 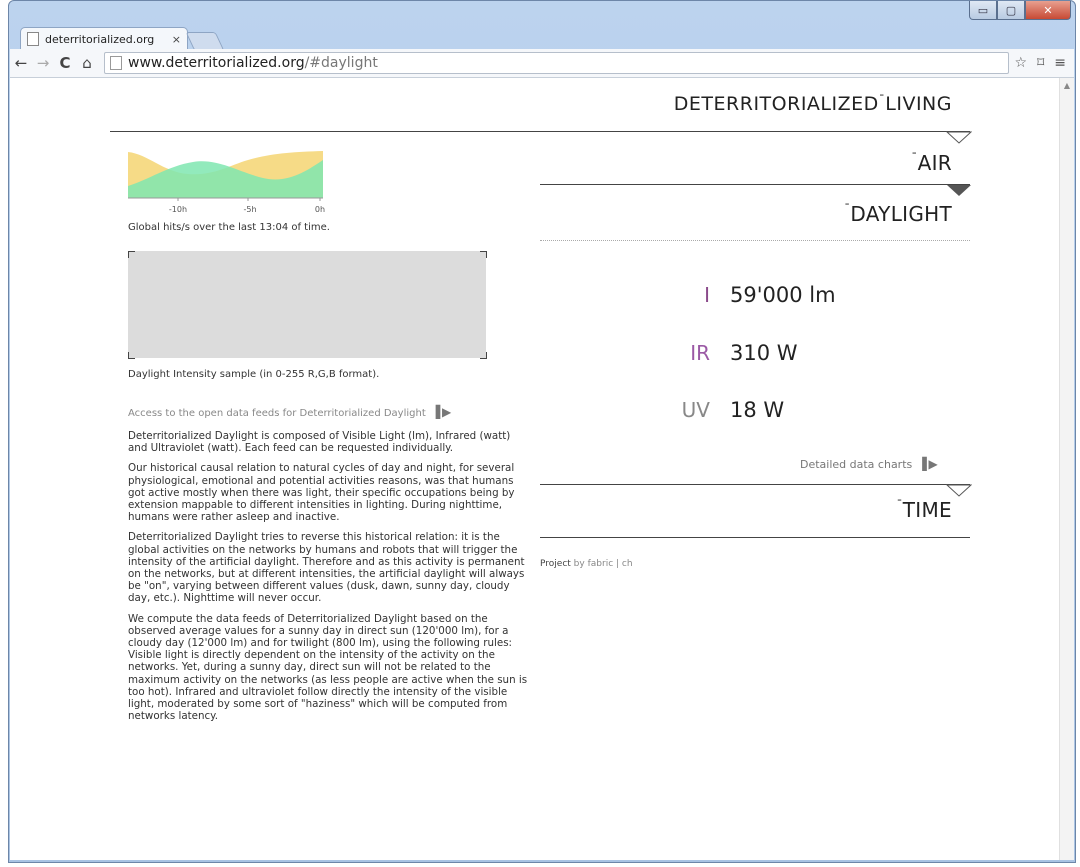 What do you see at coordinates (178, 209) in the screenshot?
I see `sparkline-tick: -10h` at bounding box center [178, 209].